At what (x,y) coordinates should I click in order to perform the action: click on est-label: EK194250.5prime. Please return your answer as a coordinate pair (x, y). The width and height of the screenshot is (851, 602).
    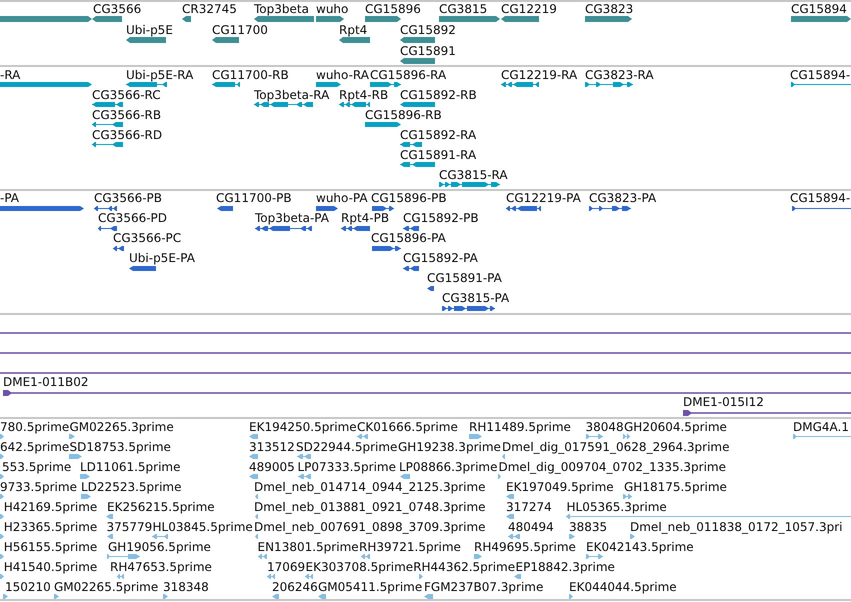
    Looking at the image, I should click on (303, 427).